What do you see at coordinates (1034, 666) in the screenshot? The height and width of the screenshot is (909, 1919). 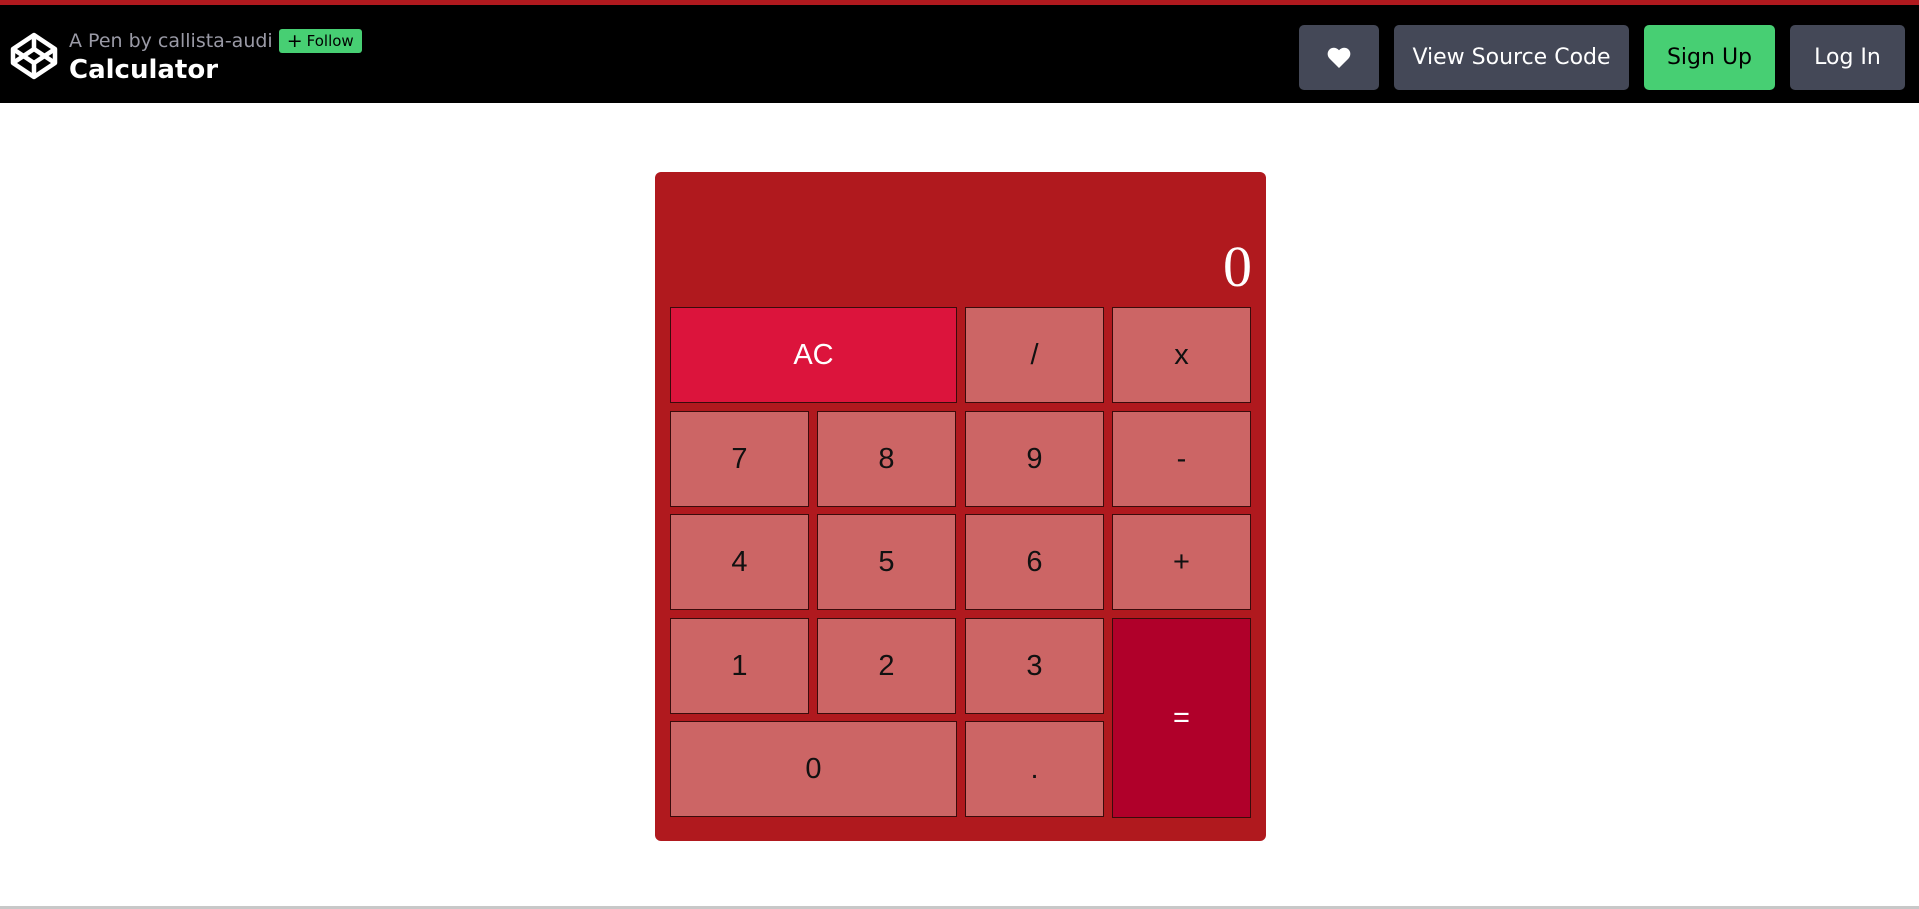 I see `digit-3-button: 3` at bounding box center [1034, 666].